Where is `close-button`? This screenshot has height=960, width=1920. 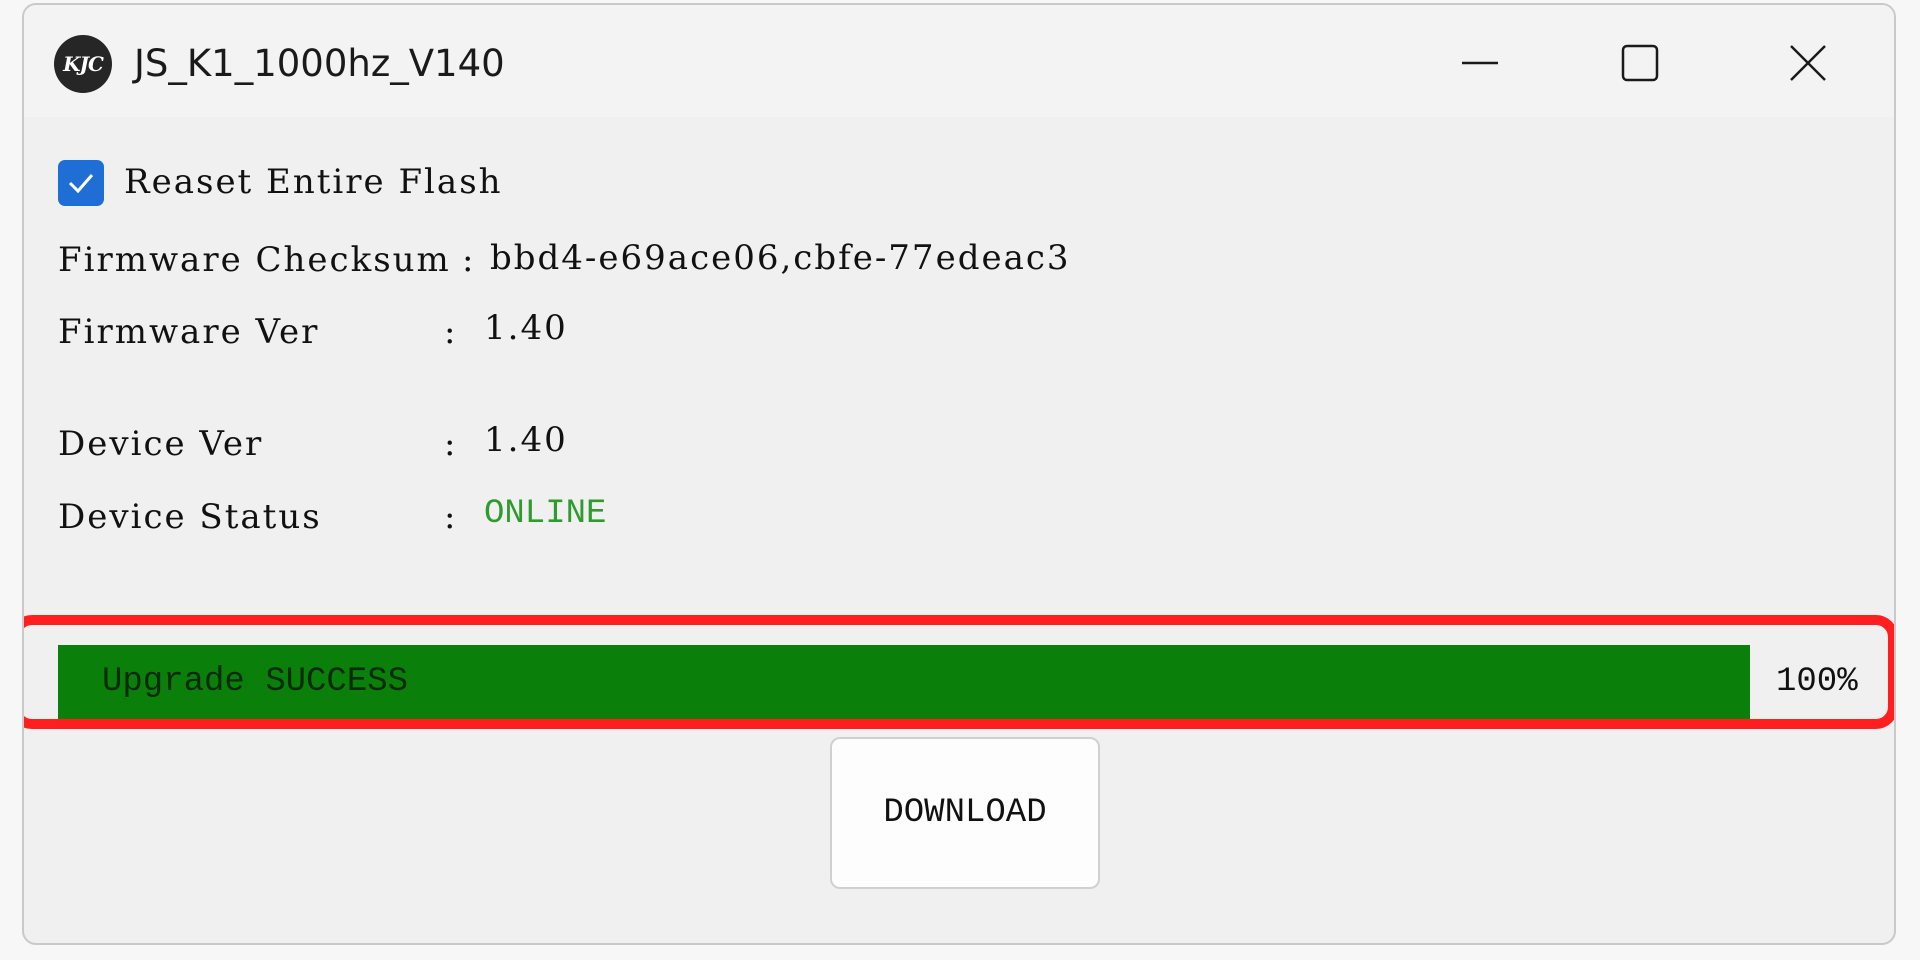
close-button is located at coordinates (1808, 63).